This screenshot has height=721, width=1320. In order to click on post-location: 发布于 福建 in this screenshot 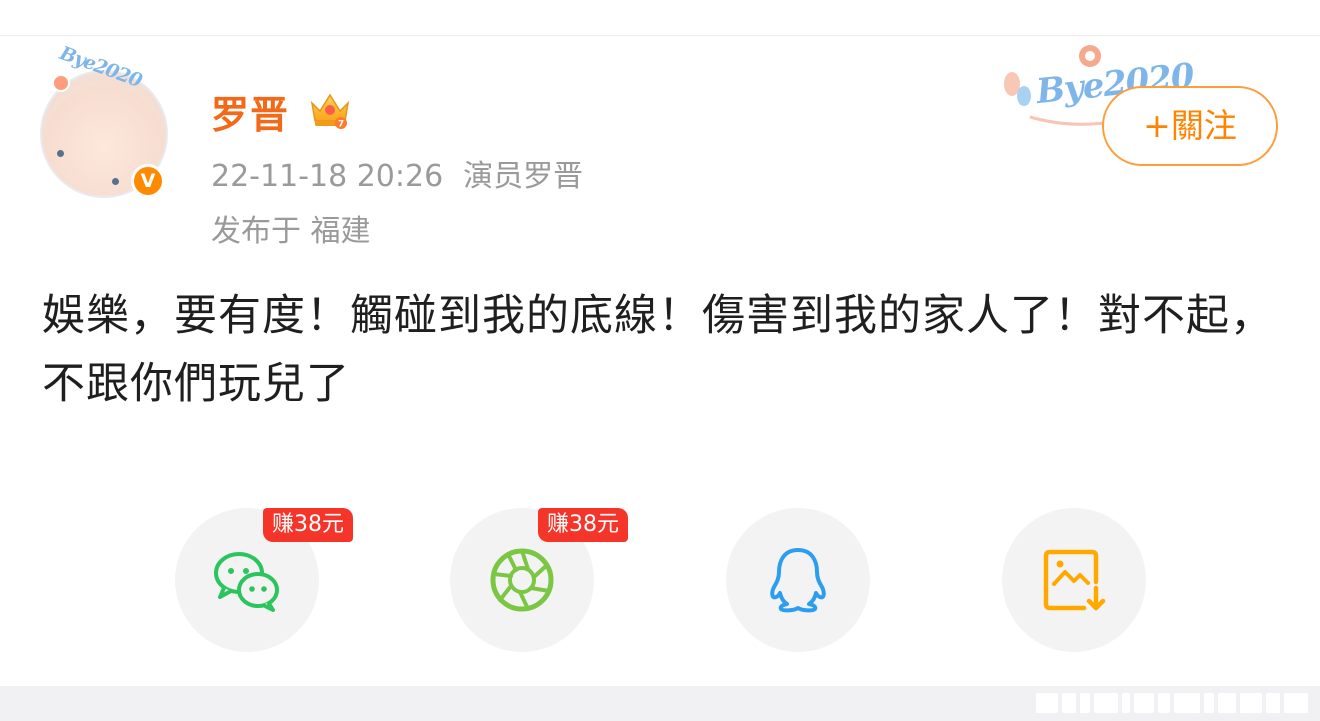, I will do `click(291, 231)`.